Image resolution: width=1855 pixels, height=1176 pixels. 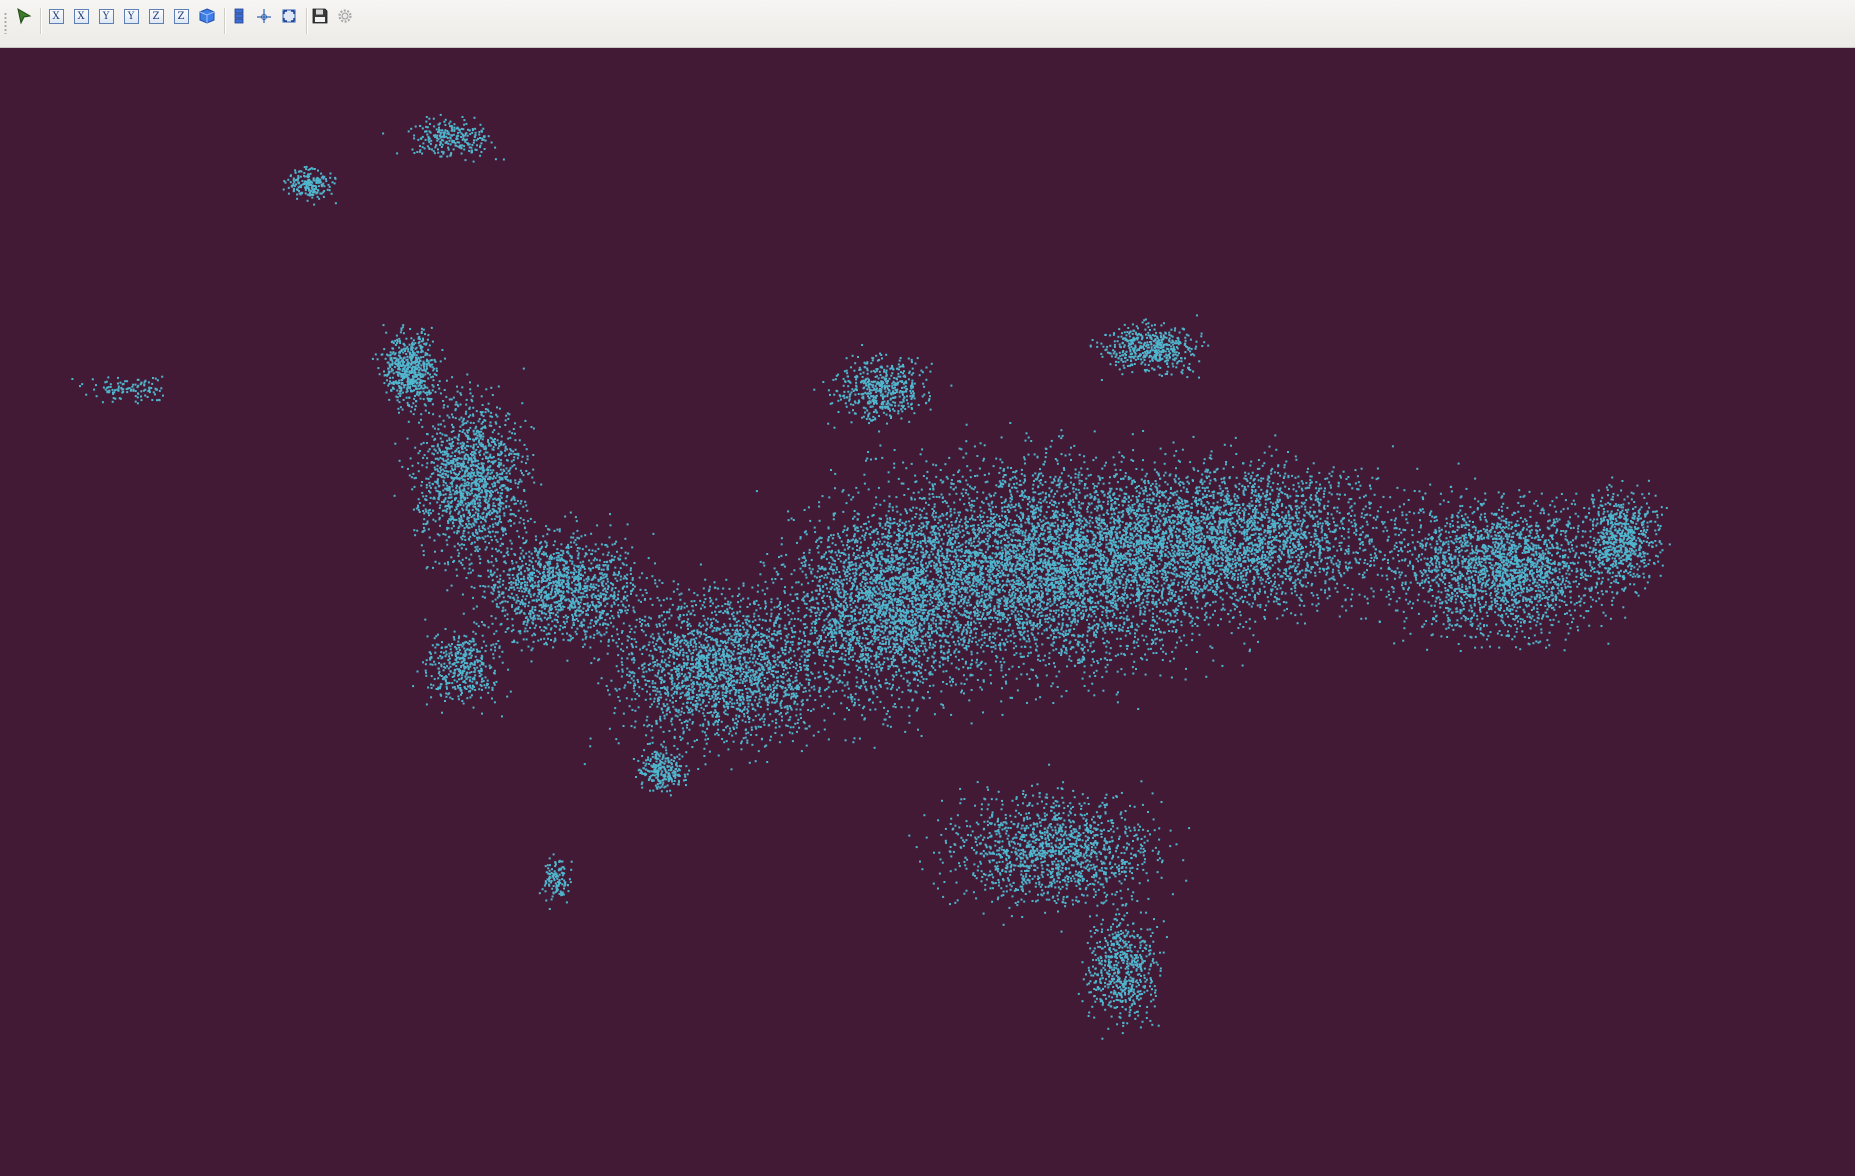 I want to click on view-y-positive-label: Y, so click(x=106, y=16).